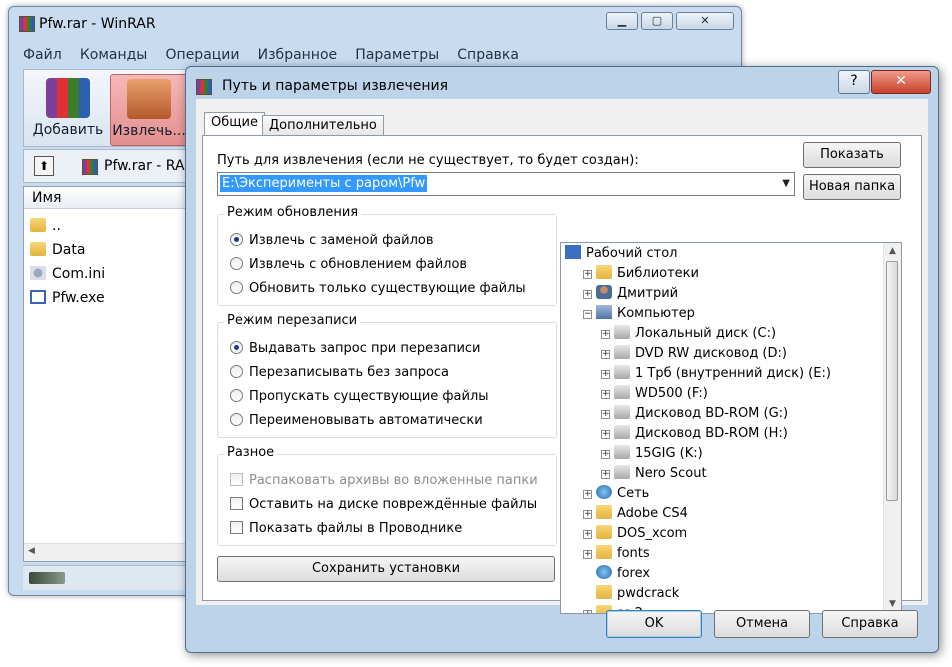 Image resolution: width=952 pixels, height=667 pixels. What do you see at coordinates (669, 453) in the screenshot?
I see `tree-node-label: 15GIG (K:)` at bounding box center [669, 453].